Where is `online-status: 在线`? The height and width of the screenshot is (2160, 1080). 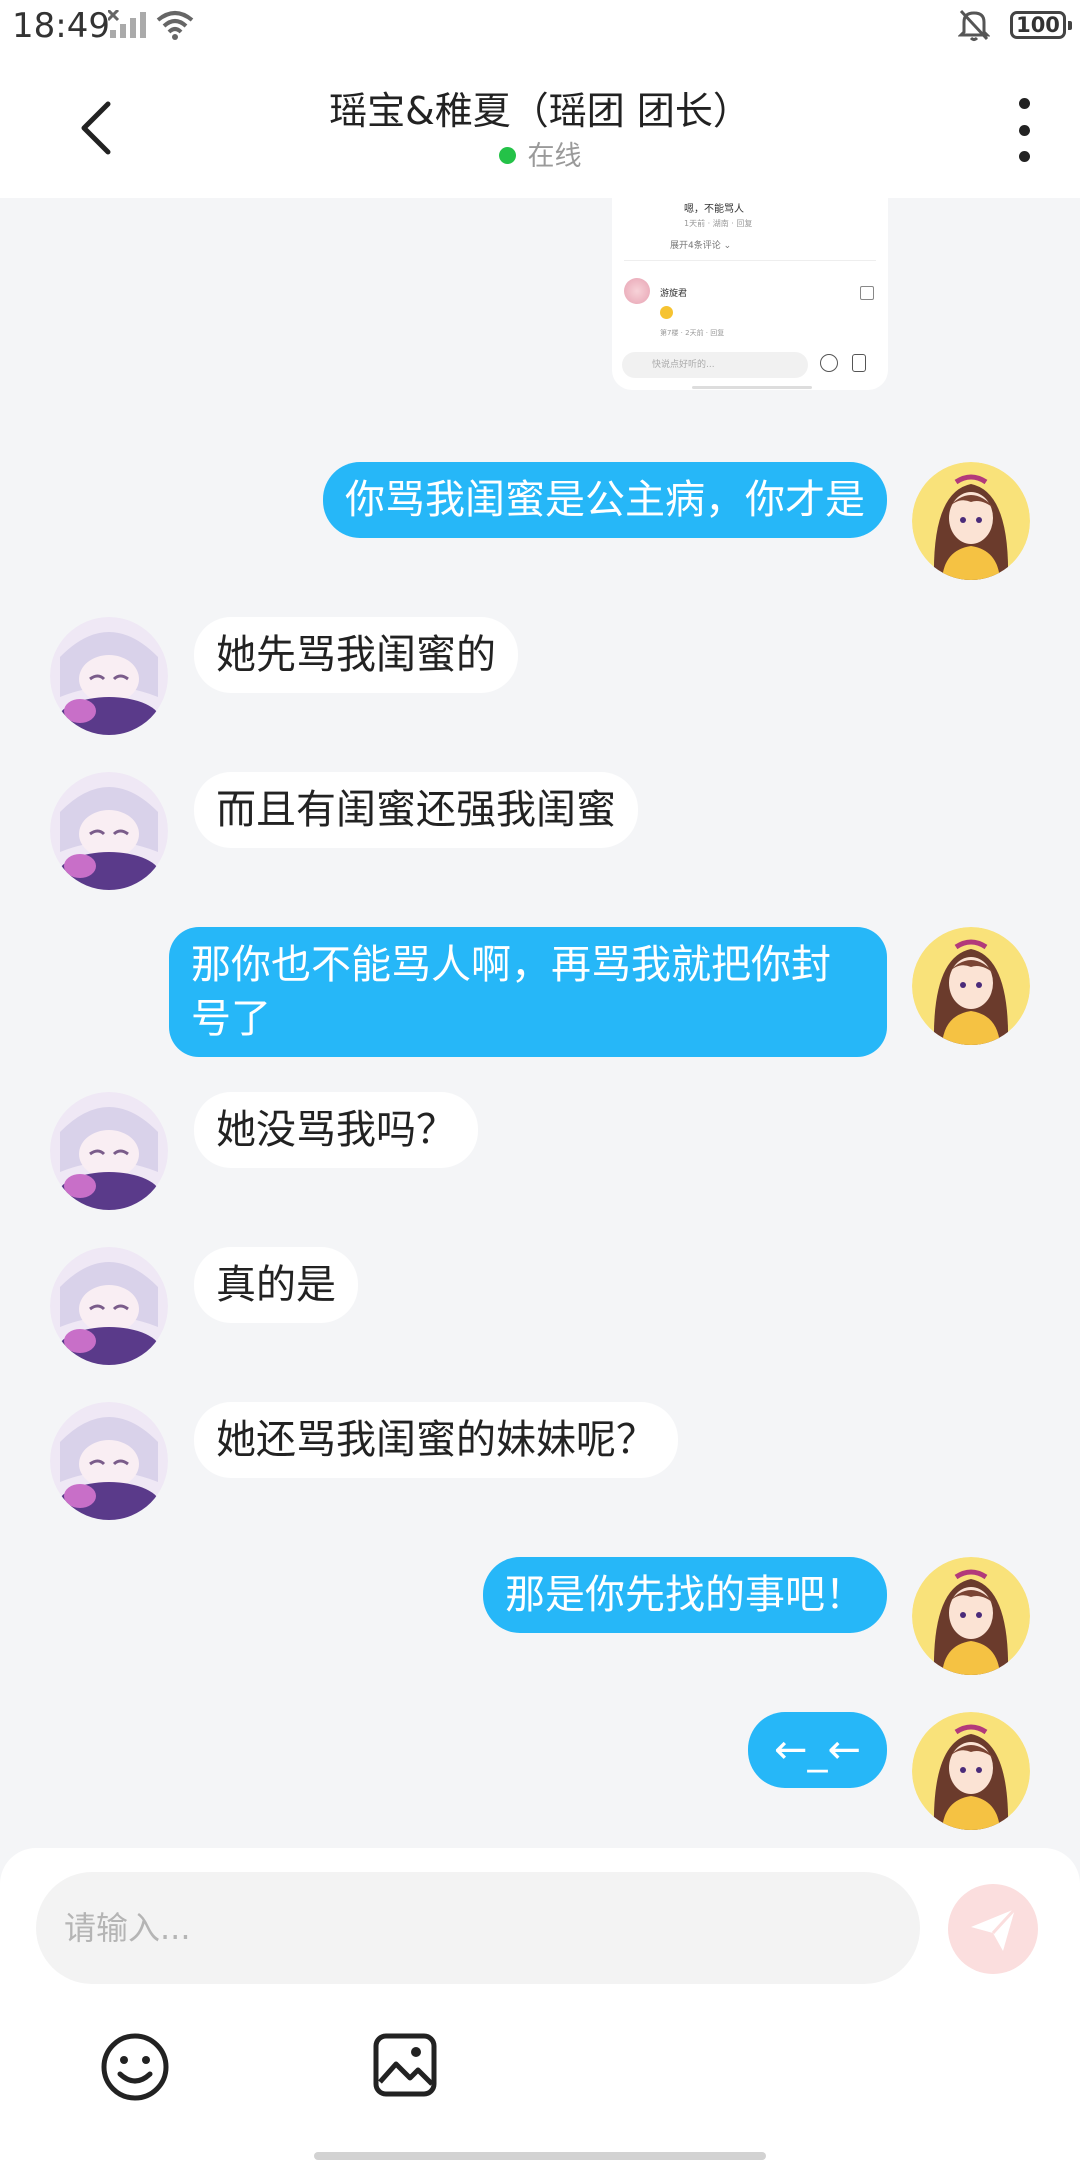
online-status: 在线 is located at coordinates (540, 153).